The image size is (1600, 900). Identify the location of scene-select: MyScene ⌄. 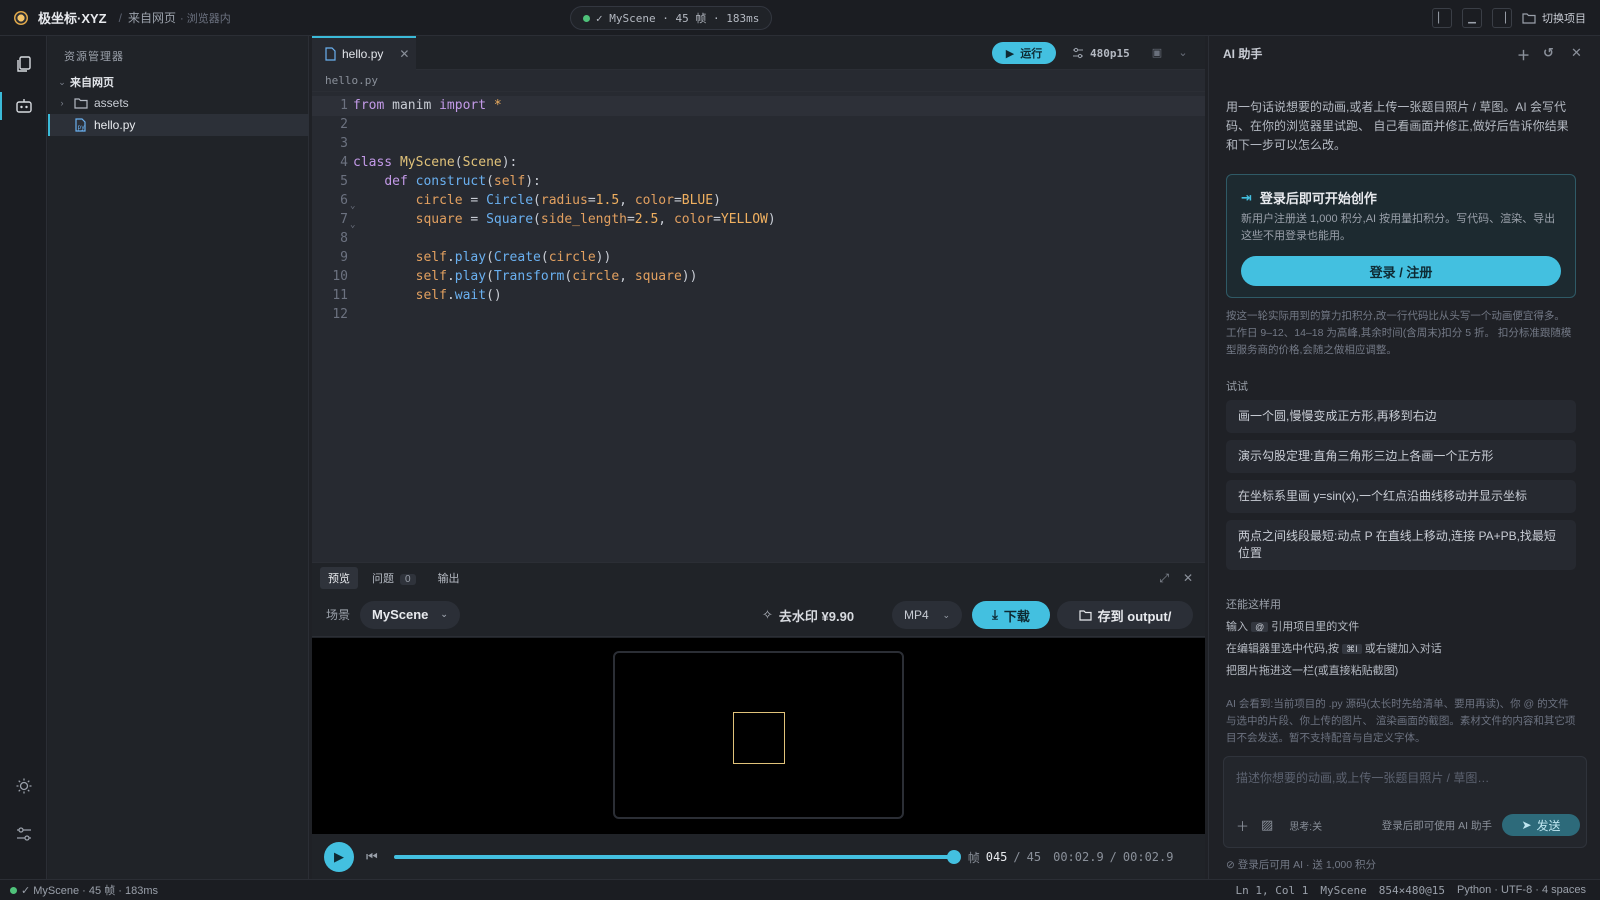
(410, 614).